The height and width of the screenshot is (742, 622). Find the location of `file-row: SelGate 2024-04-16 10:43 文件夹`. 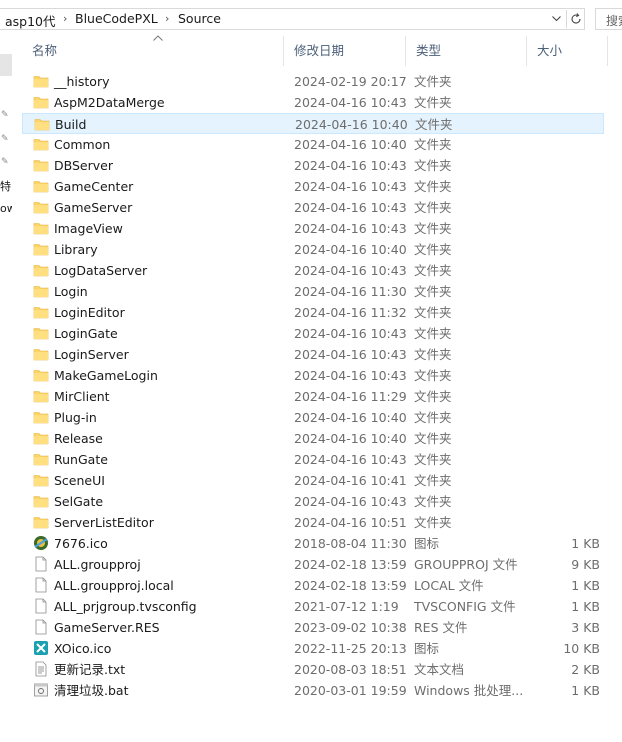

file-row: SelGate 2024-04-16 10:43 文件夹 is located at coordinates (313, 501).